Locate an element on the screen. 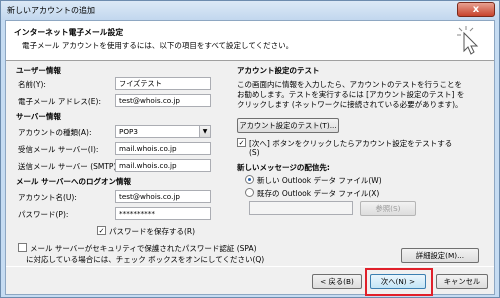 The width and height of the screenshot is (500, 298). auto-test-label-line1: [次へ] ボタンをクリックしたらアカウント設定をテストする is located at coordinates (351, 143).